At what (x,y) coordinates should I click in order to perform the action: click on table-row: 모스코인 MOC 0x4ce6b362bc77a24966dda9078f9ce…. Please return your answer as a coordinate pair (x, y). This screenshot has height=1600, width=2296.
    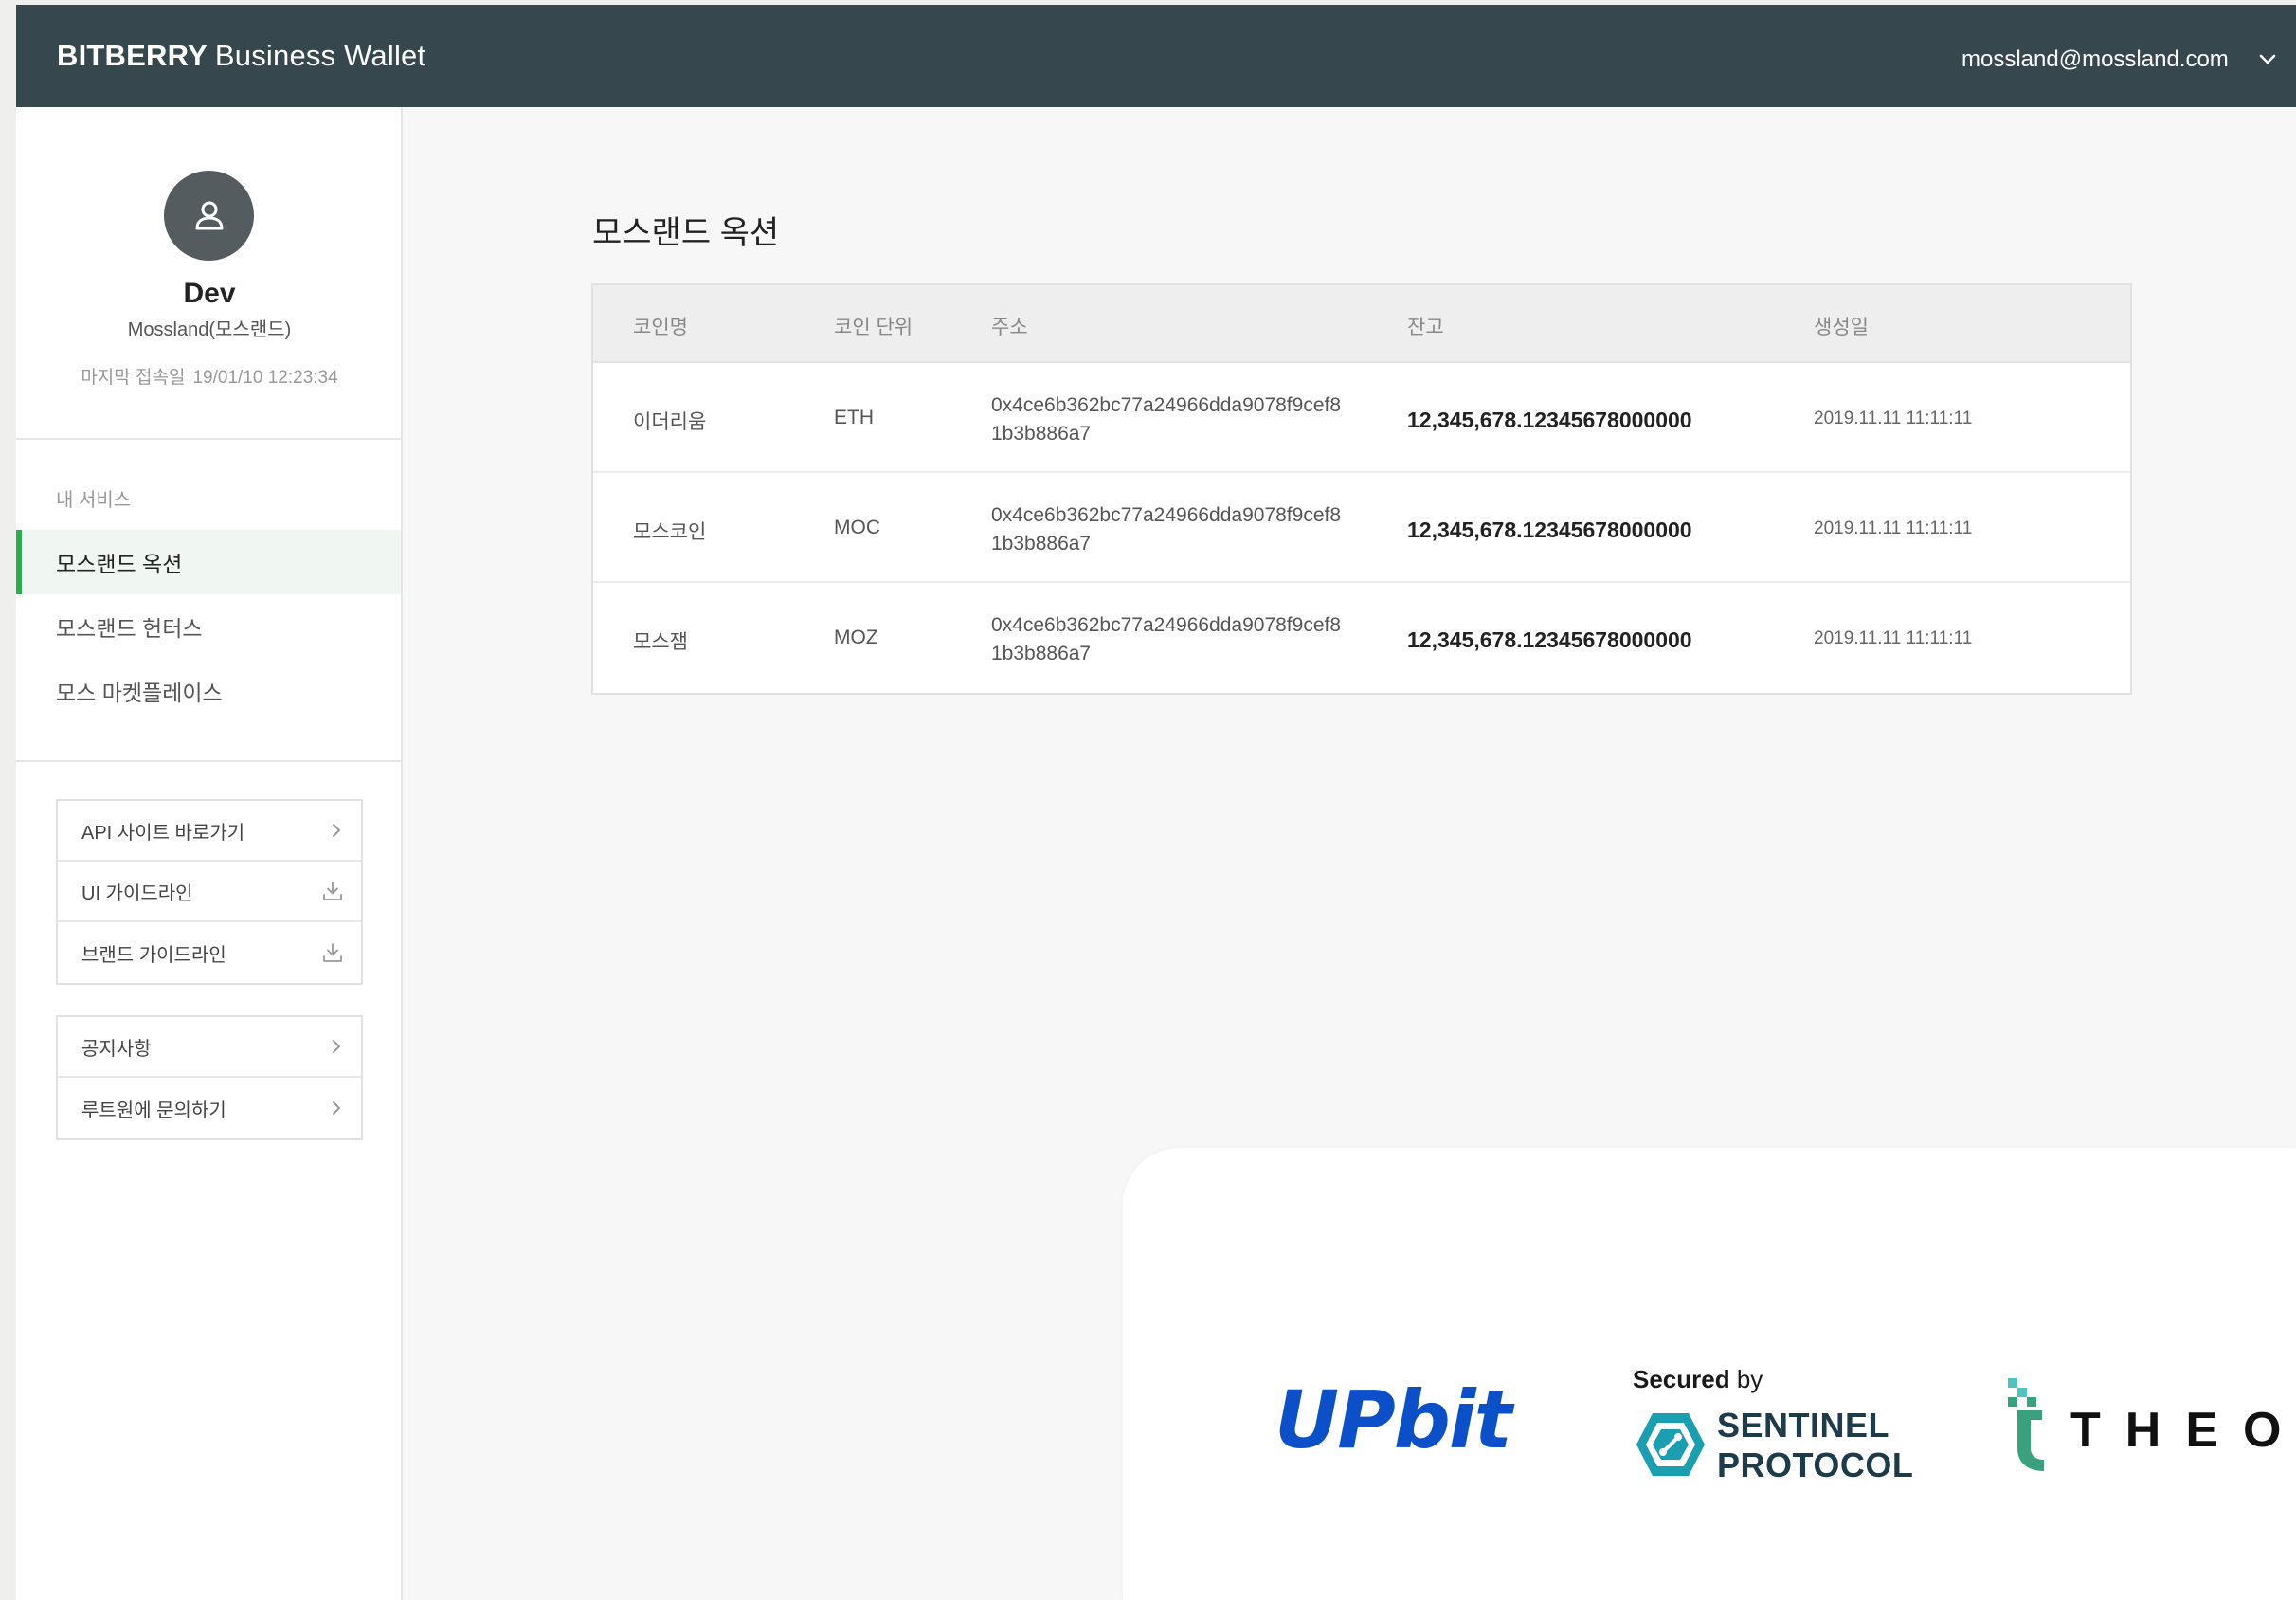
    Looking at the image, I should click on (1361, 528).